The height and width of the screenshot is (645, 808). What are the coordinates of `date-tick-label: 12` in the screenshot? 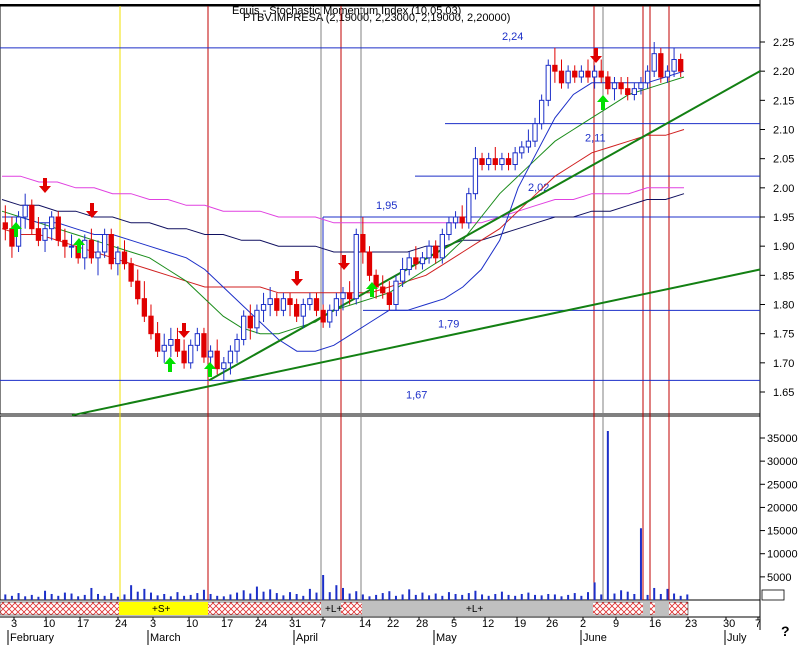 It's located at (488, 624).